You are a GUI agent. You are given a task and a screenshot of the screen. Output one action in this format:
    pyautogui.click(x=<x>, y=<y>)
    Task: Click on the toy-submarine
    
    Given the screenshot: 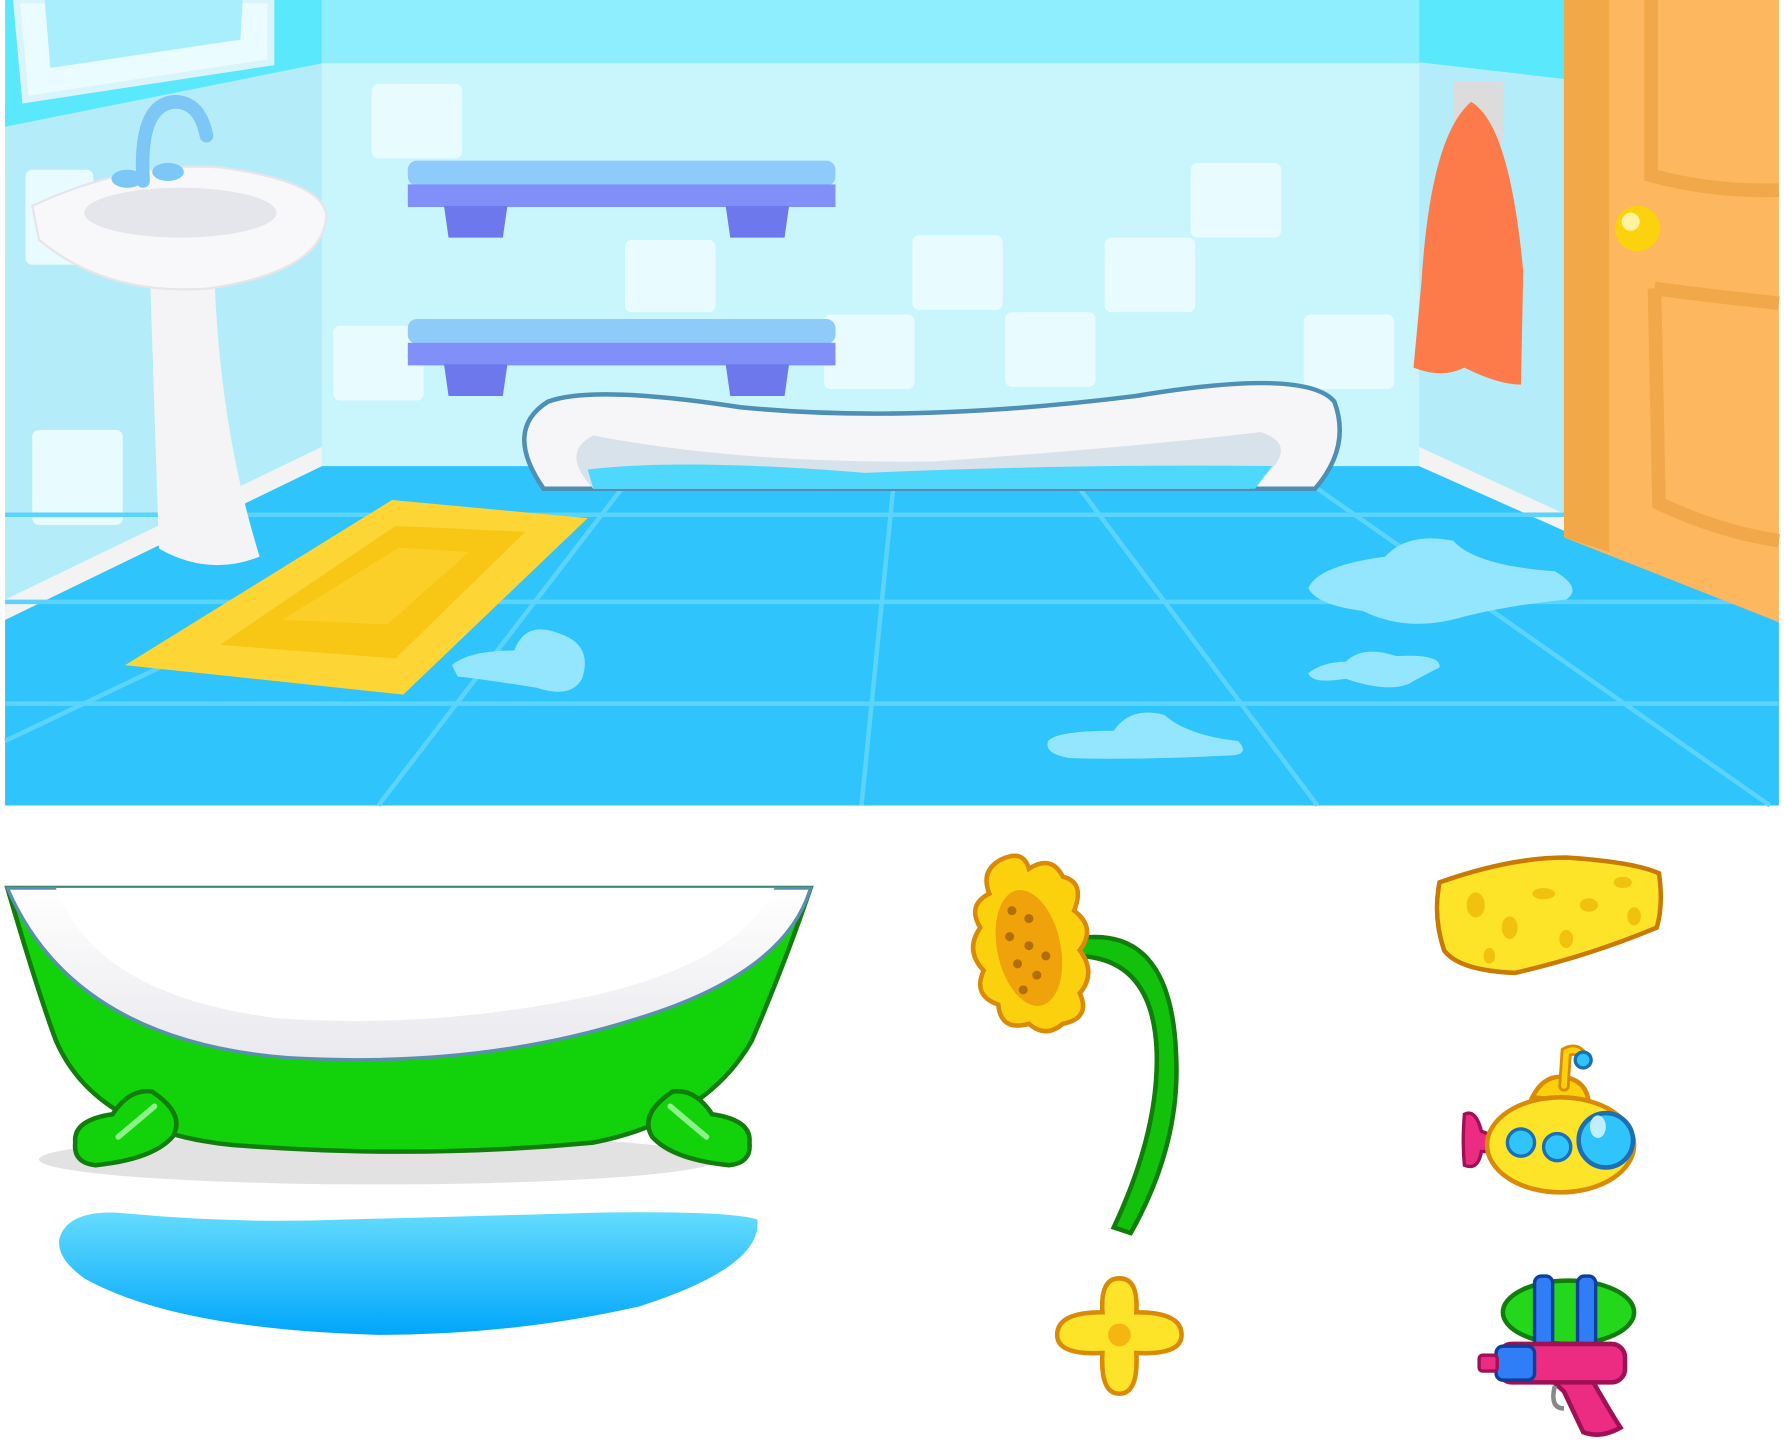 What is the action you would take?
    pyautogui.click(x=1549, y=1119)
    